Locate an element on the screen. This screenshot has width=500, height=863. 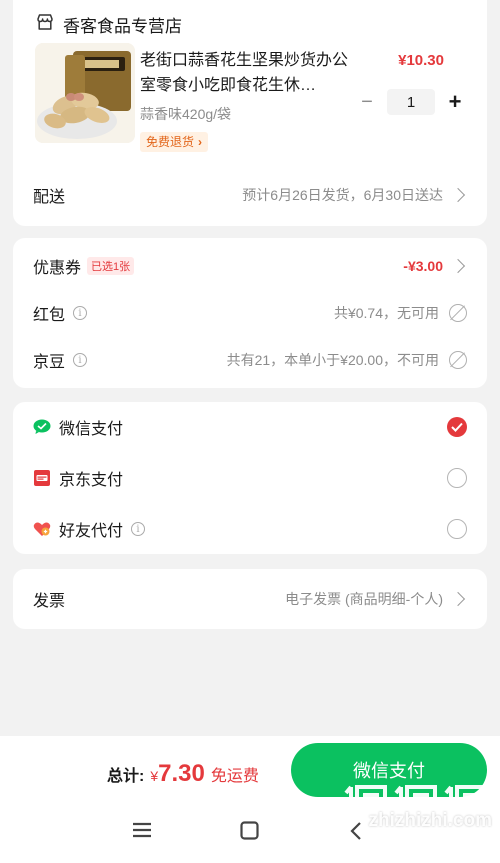
watermark-text: zhizhizhi.com is located at coordinates (430, 820).